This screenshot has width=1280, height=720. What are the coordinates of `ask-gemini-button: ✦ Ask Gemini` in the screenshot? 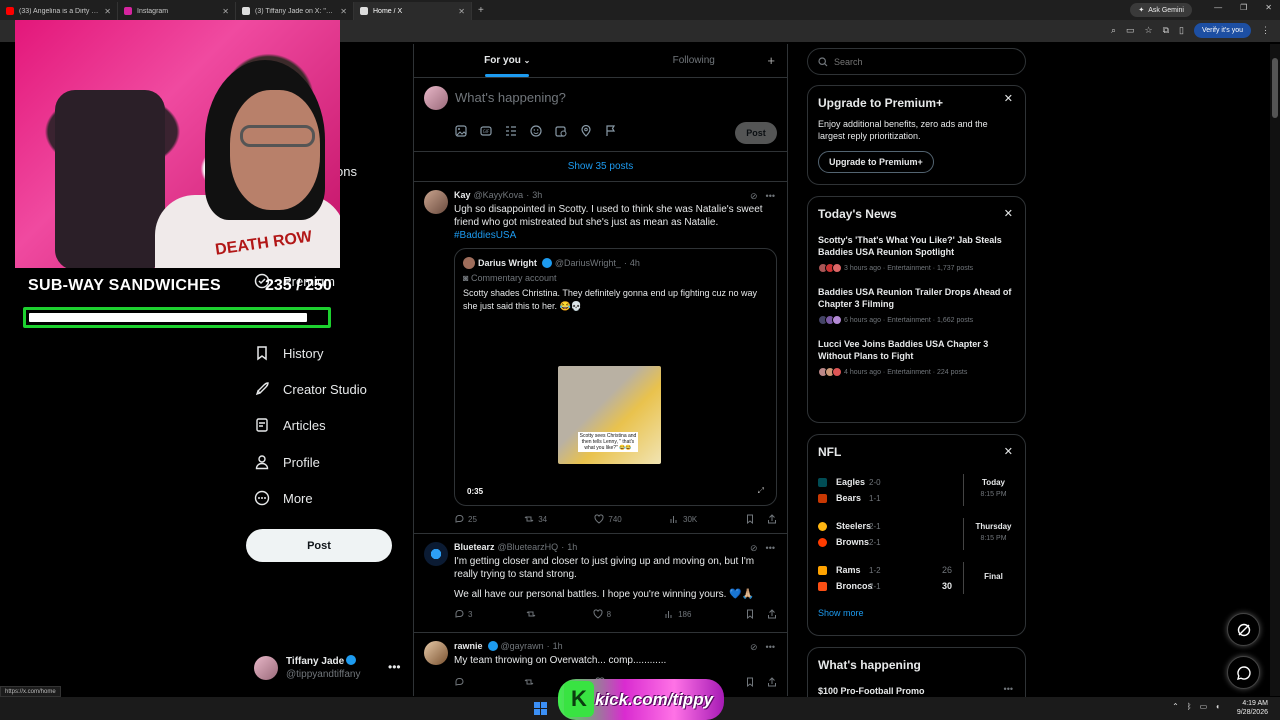 It's located at (1161, 10).